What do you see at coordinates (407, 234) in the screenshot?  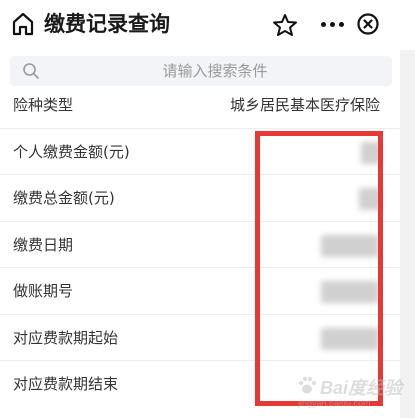 I see `scroll-gutter` at bounding box center [407, 234].